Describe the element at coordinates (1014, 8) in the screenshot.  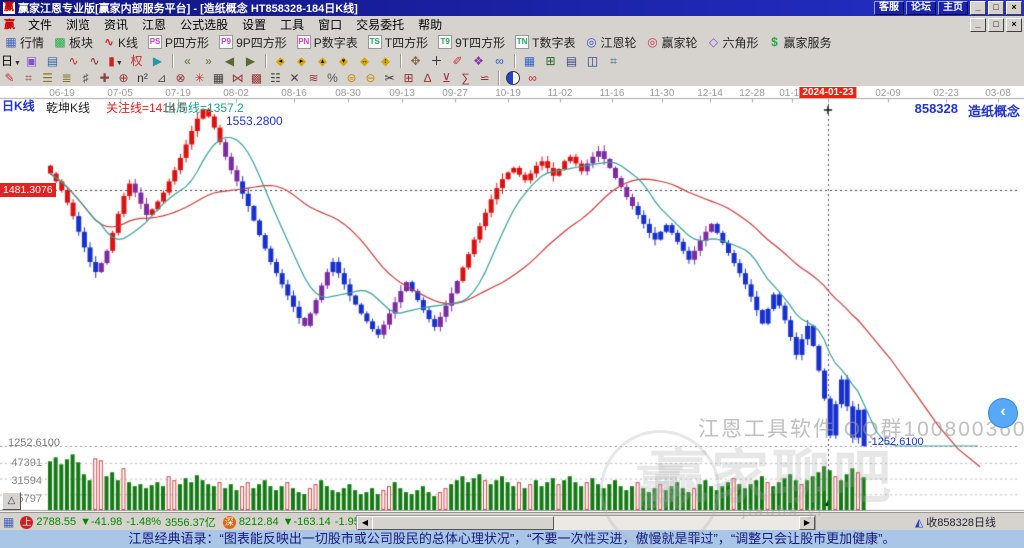
I see `close-button: ×` at that location.